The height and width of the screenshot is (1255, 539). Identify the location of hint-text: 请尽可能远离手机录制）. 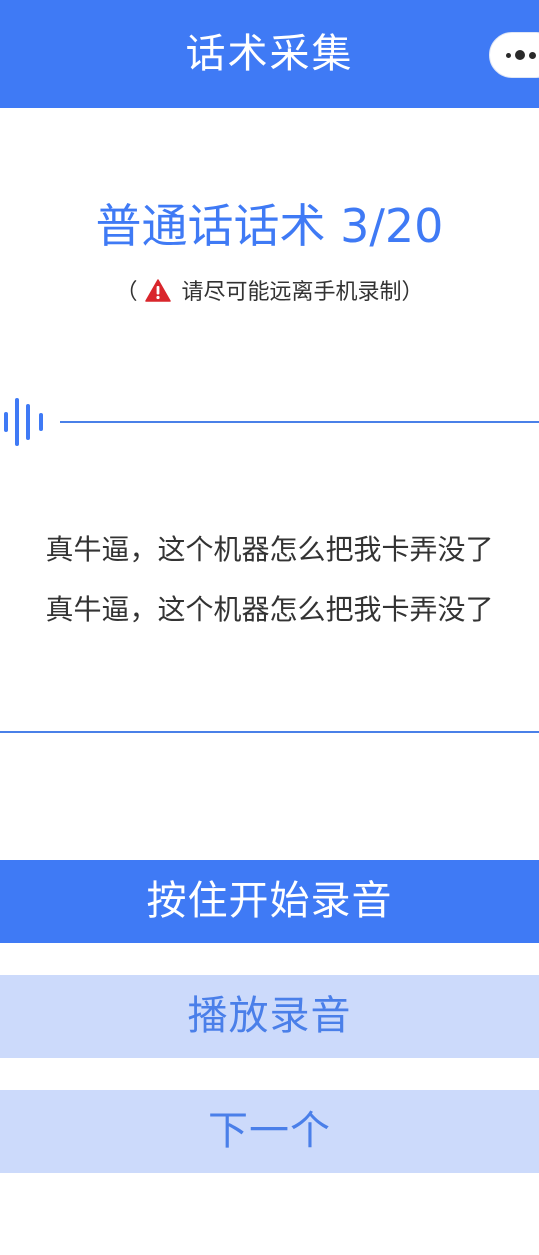
(302, 292).